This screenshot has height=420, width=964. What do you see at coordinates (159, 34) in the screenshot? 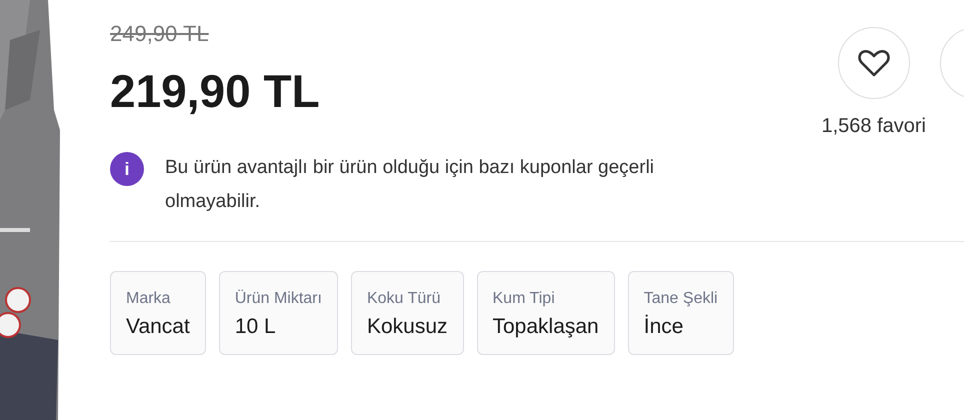
I see `old-price: 249,90 TL` at bounding box center [159, 34].